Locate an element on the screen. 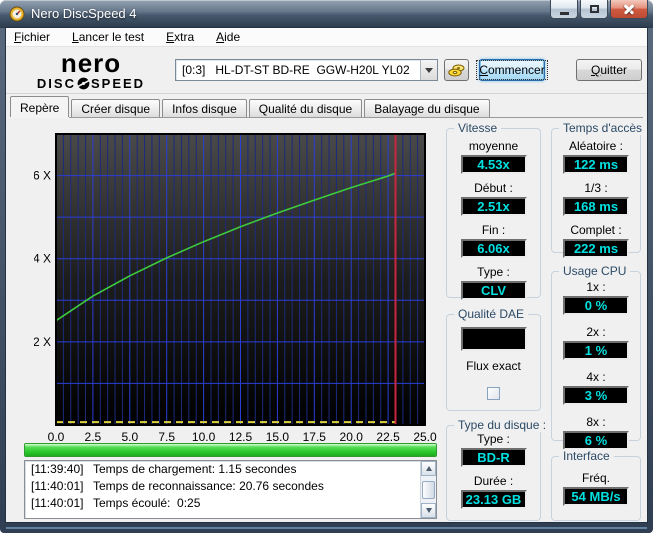 The width and height of the screenshot is (653, 533). start-button: Commencer is located at coordinates (512, 70).